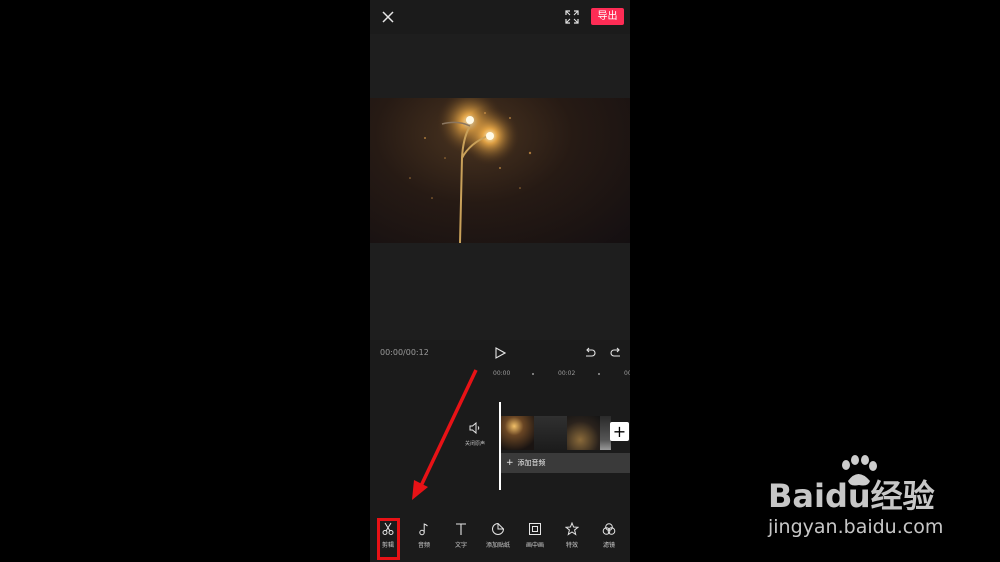 The width and height of the screenshot is (1000, 562). I want to click on baidu-watermark: Baidu经验 jingyan.baidu.com, so click(875, 500).